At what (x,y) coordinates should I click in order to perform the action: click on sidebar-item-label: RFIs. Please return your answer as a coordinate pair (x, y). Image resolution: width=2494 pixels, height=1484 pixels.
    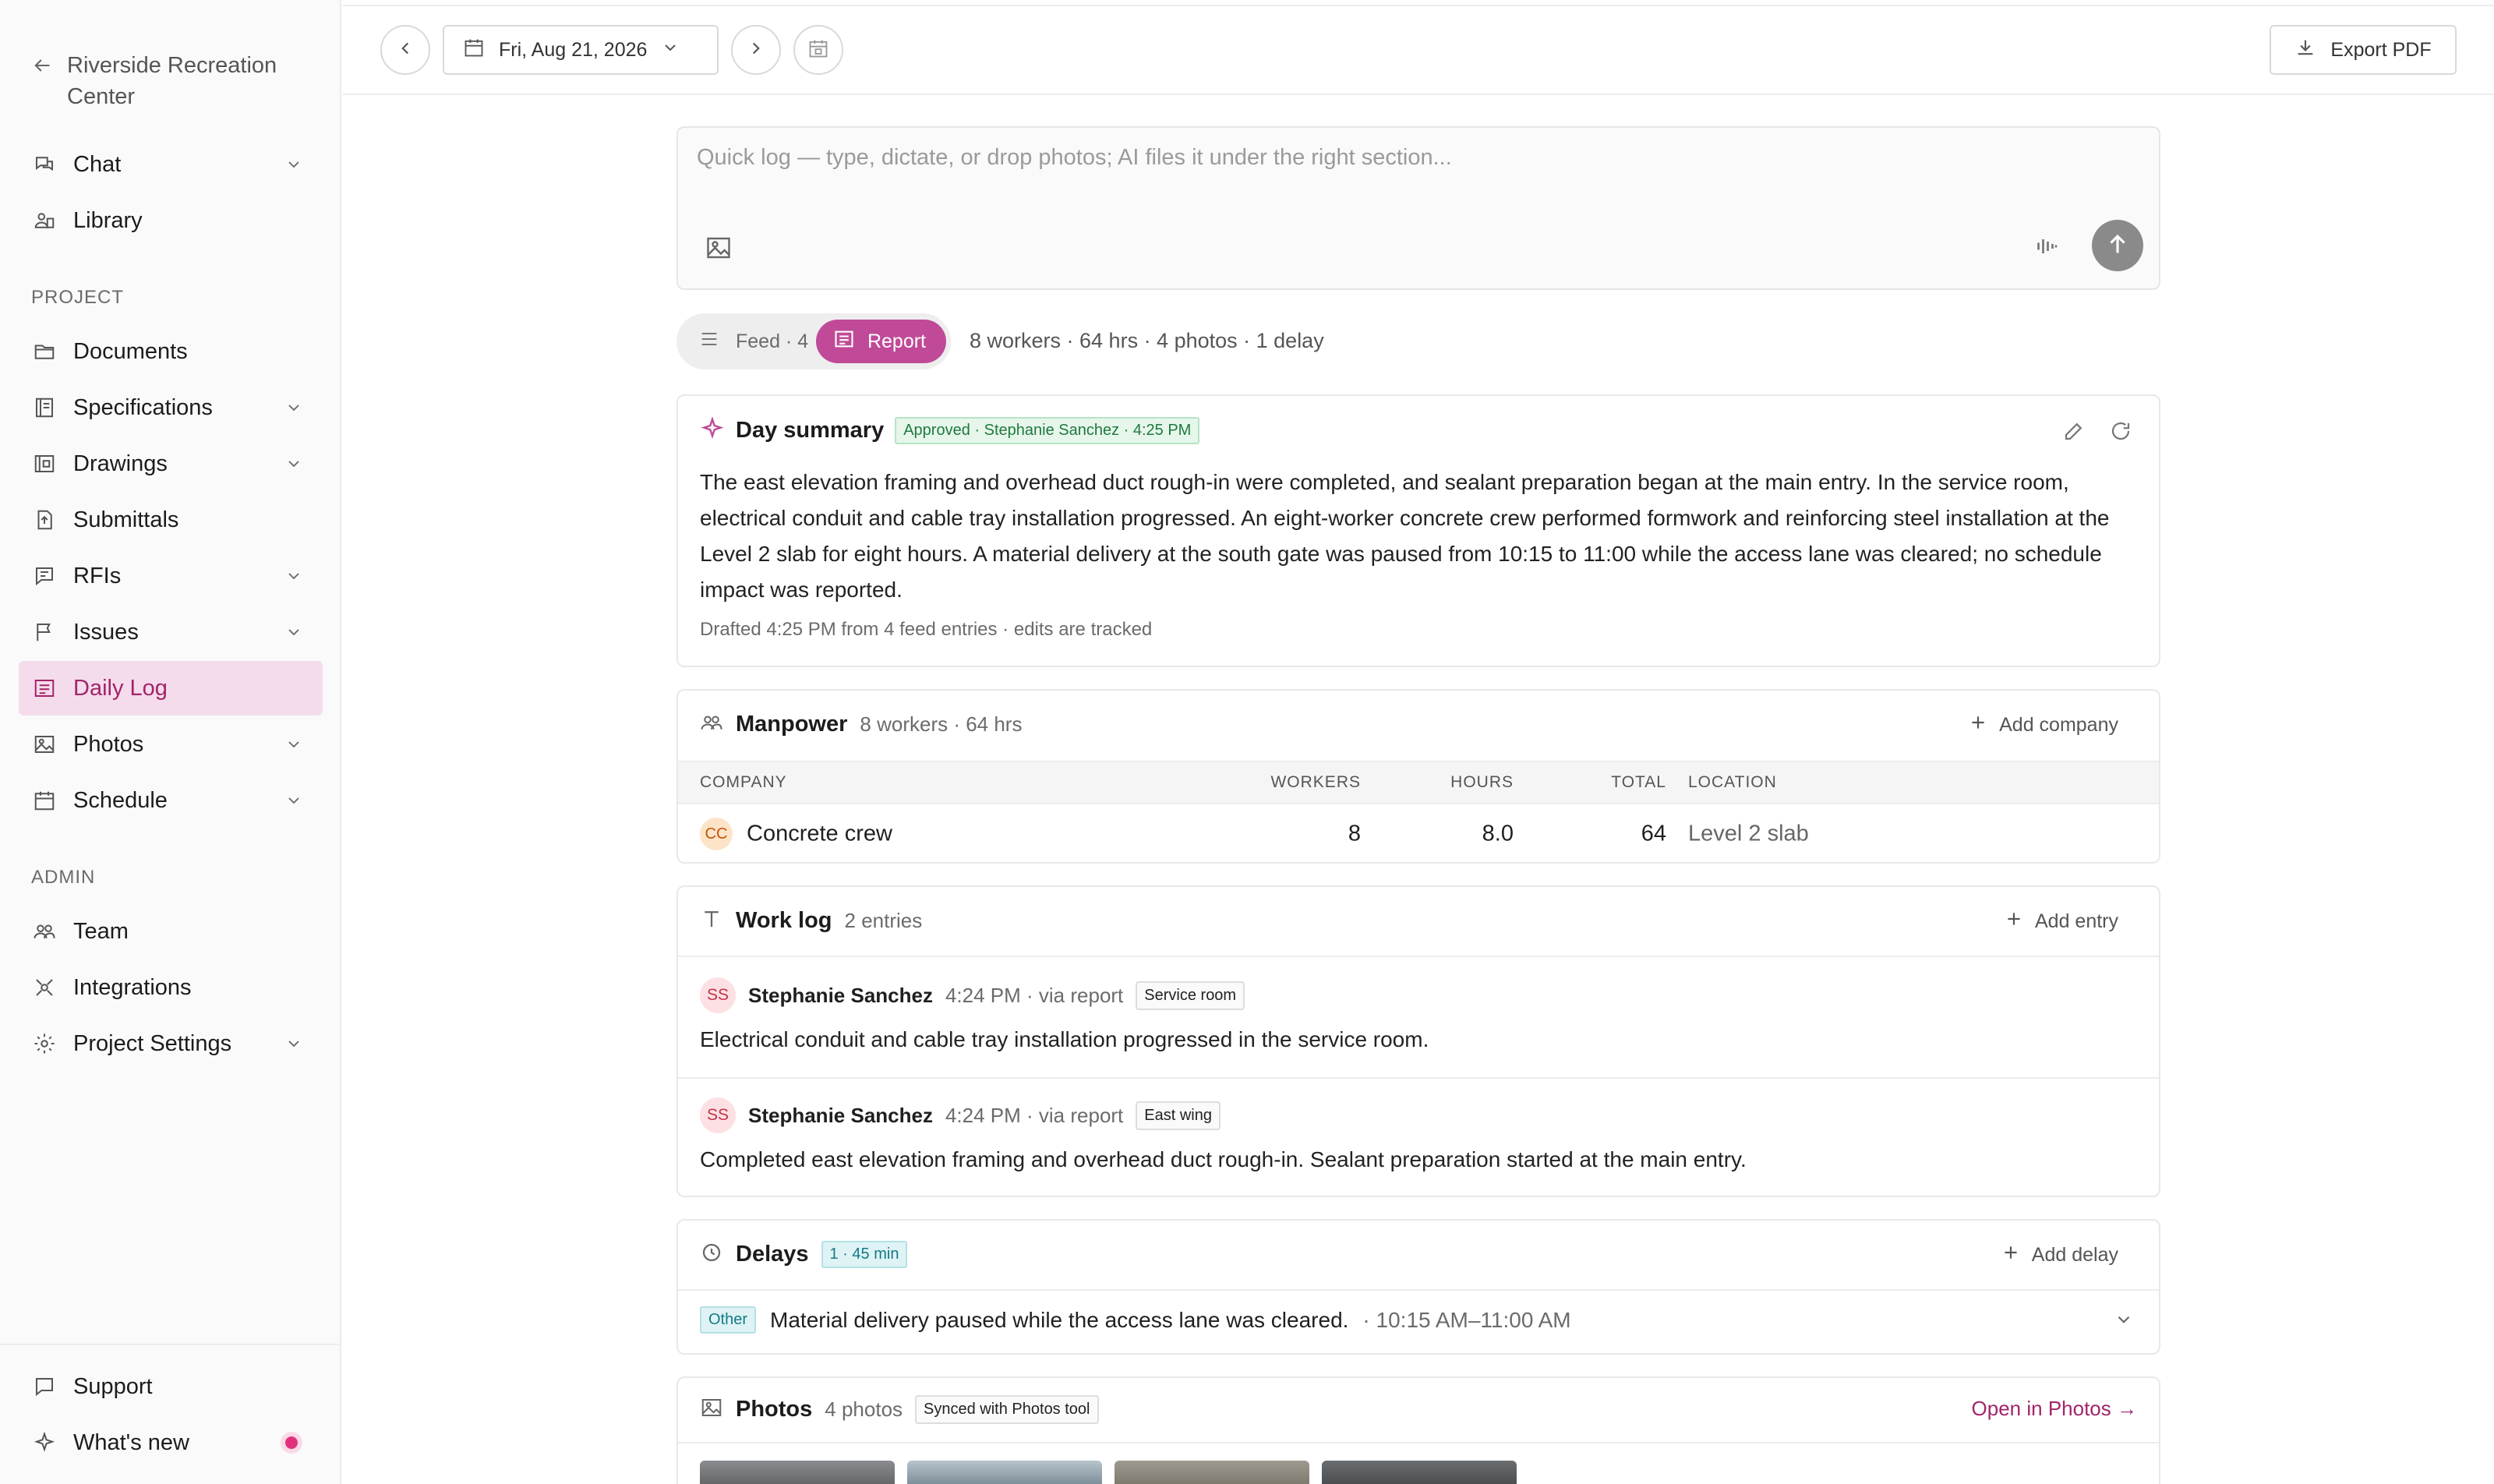
    Looking at the image, I should click on (97, 575).